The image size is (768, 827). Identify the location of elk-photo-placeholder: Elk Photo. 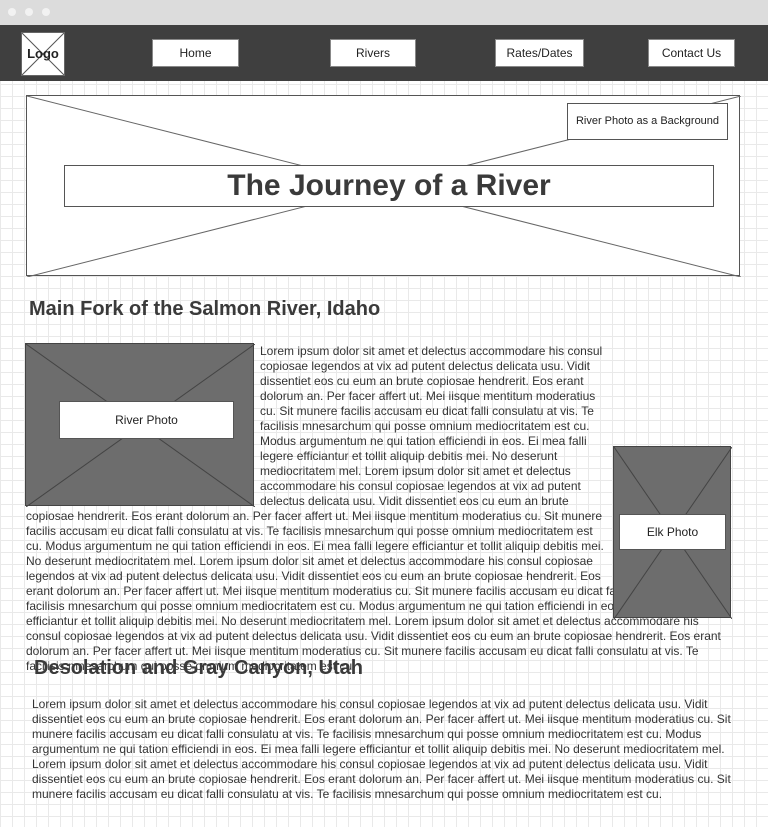
(672, 532).